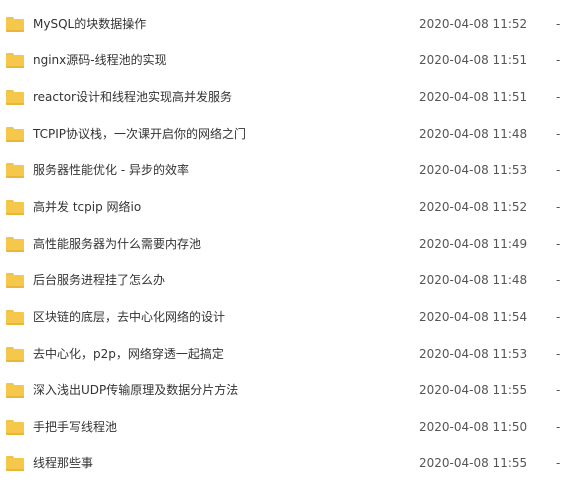 The width and height of the screenshot is (588, 482). I want to click on file-name: 服务器性能优化 - 异步的效率, so click(111, 170).